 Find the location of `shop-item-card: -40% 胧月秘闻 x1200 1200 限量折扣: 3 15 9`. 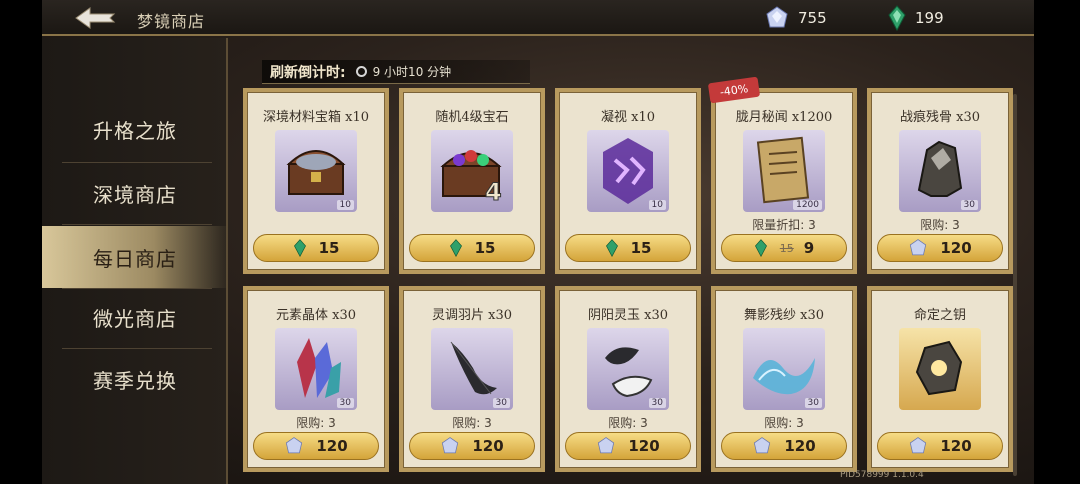

shop-item-card: -40% 胧月秘闻 x1200 1200 限量折扣: 3 15 9 is located at coordinates (782, 175).